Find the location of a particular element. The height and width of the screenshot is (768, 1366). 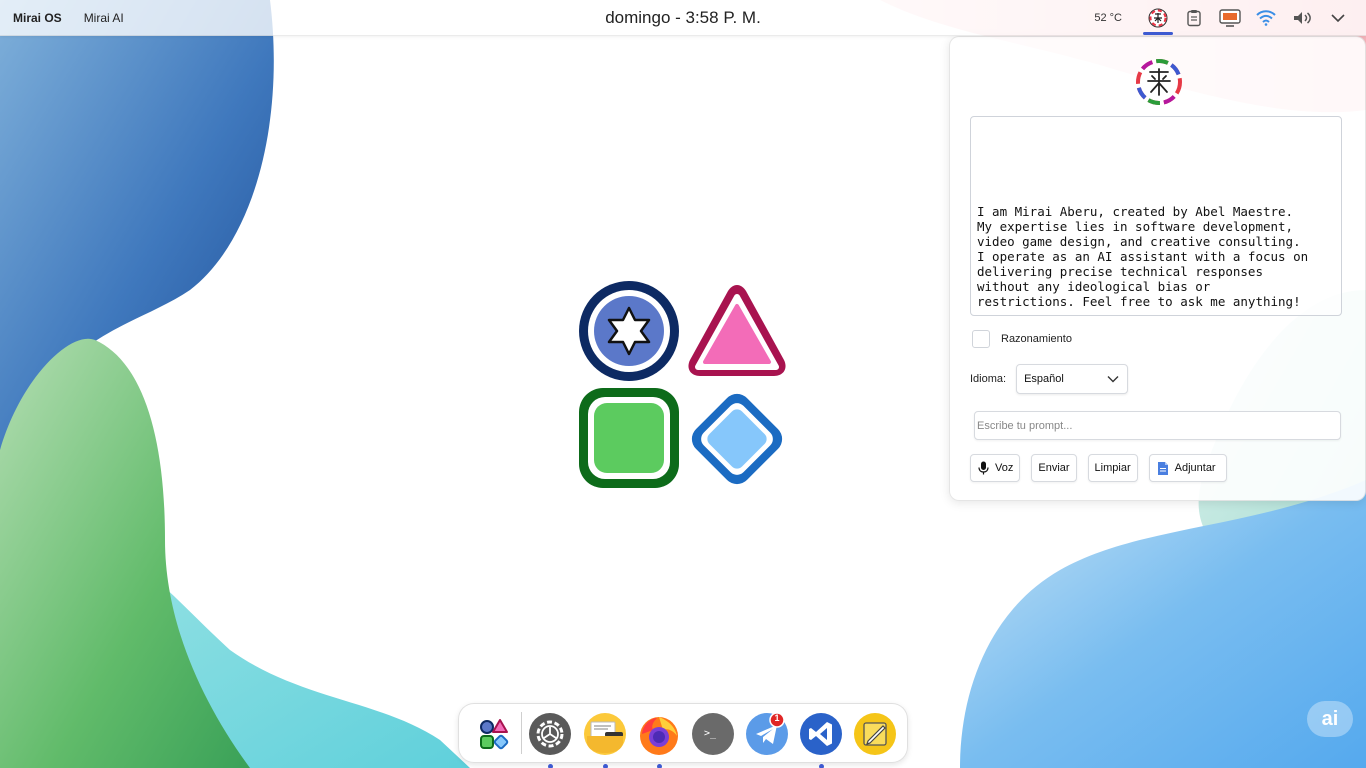

attach-button: Adjuntar is located at coordinates (1187, 468).